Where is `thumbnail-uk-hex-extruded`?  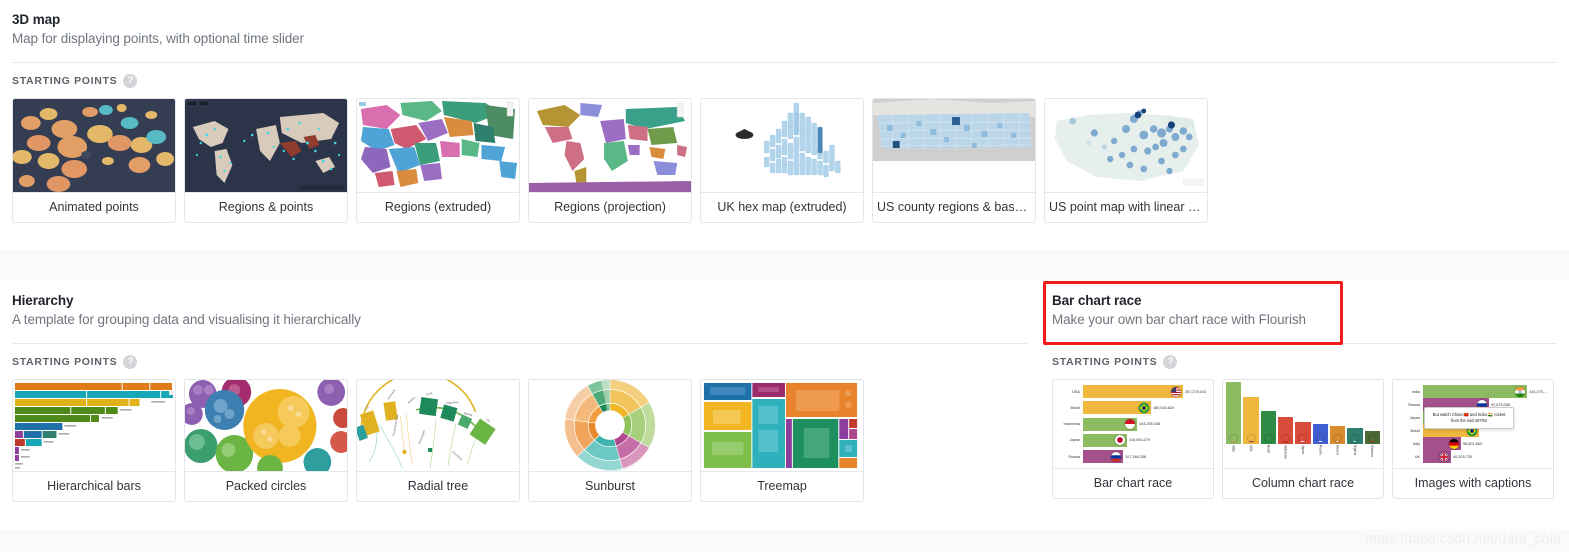
thumbnail-uk-hex-extruded is located at coordinates (782, 146).